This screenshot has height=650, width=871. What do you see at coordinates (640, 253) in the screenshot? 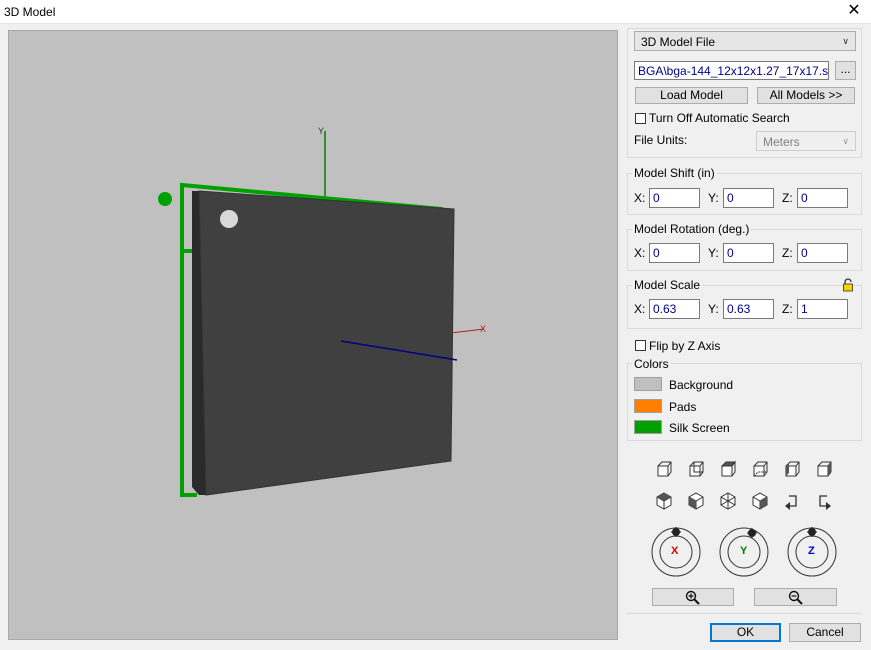
I see `rot-x-label: X:` at bounding box center [640, 253].